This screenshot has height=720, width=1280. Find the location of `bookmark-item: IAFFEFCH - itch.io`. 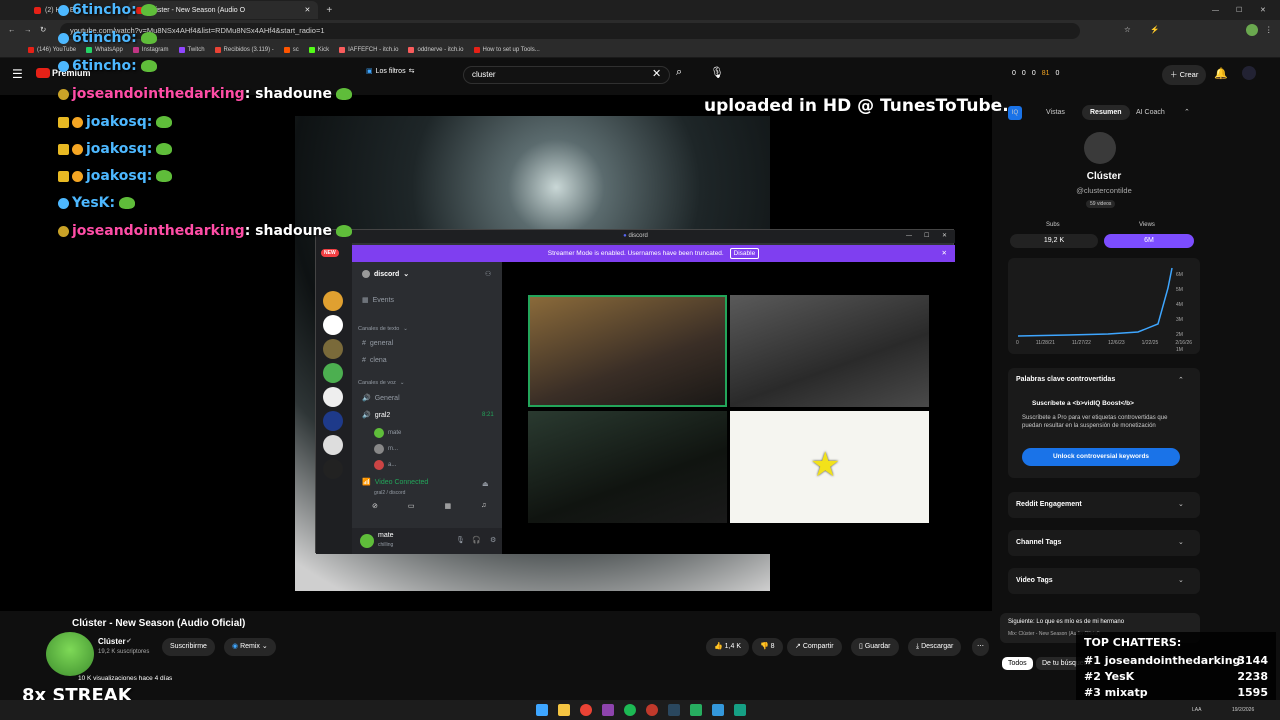

bookmark-item: IAFFEFCH - itch.io is located at coordinates (368, 49).